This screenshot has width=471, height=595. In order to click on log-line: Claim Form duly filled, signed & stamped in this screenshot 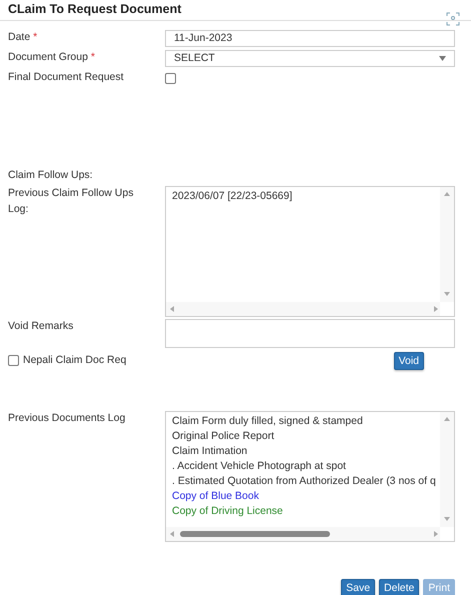, I will do `click(268, 421)`.